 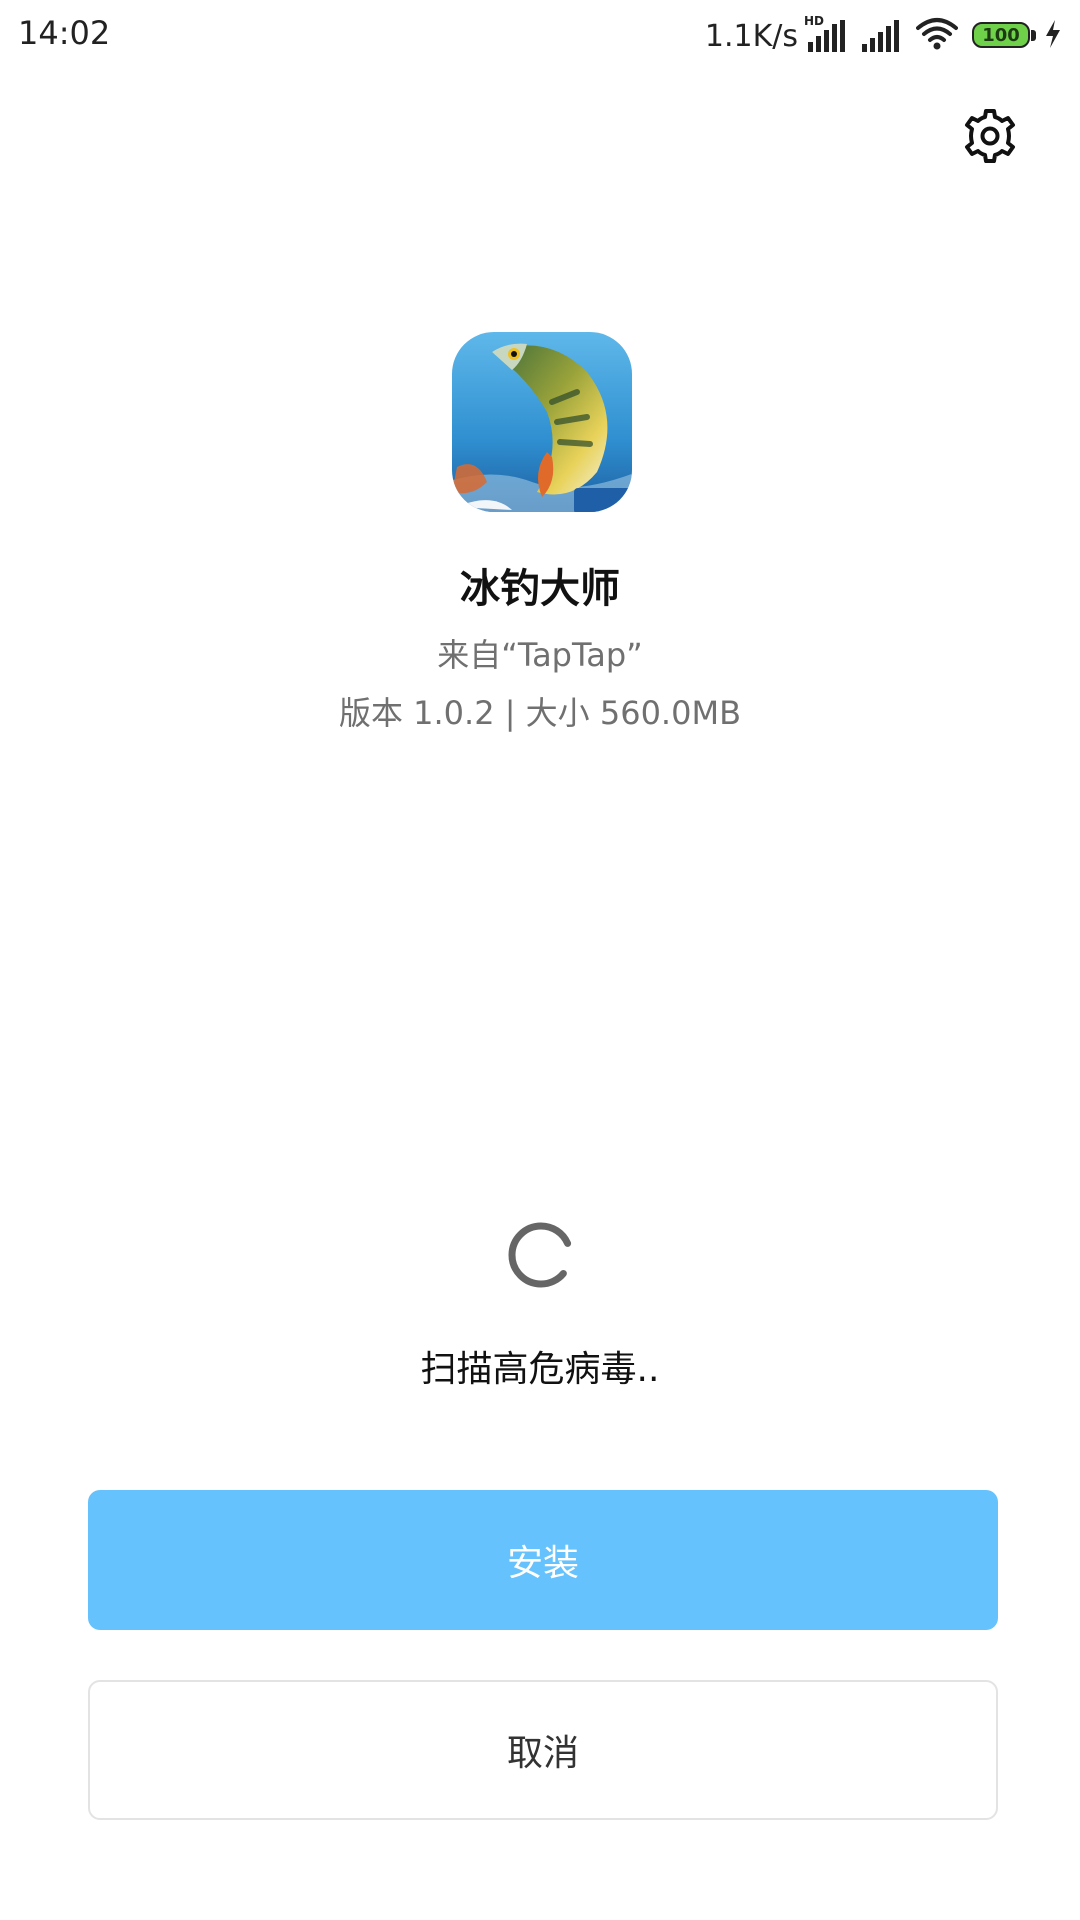 I want to click on charging-icon, so click(x=1053, y=36).